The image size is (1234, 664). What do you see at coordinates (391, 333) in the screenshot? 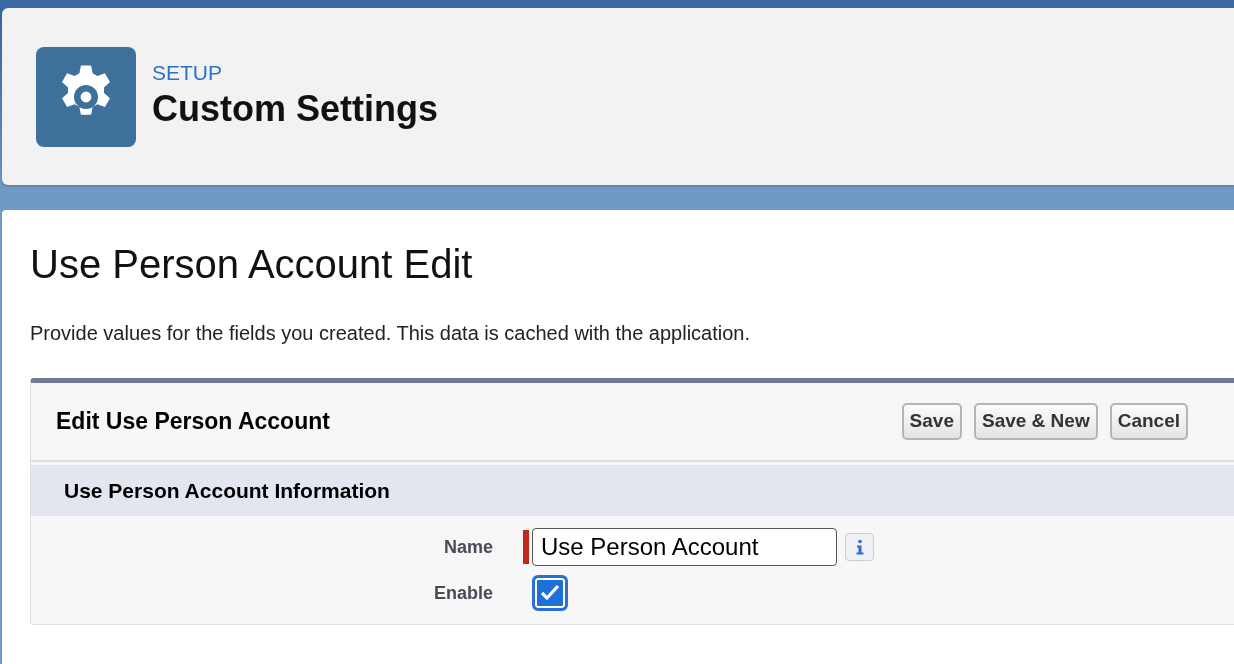
I see `page-description: Provide values for the fields you created. This data is cached with the application.` at bounding box center [391, 333].